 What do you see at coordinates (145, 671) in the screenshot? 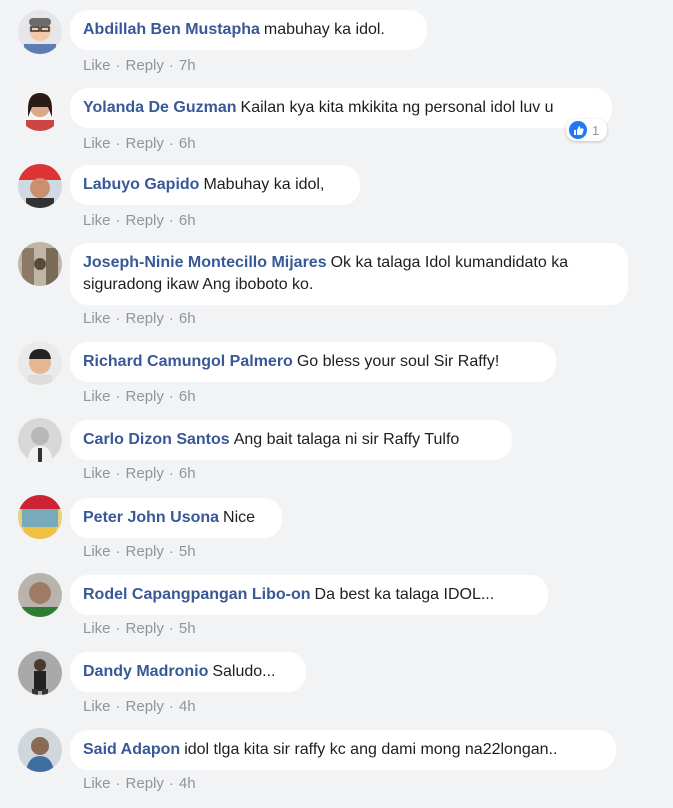
I see `comment-author: Dandy Madronio` at bounding box center [145, 671].